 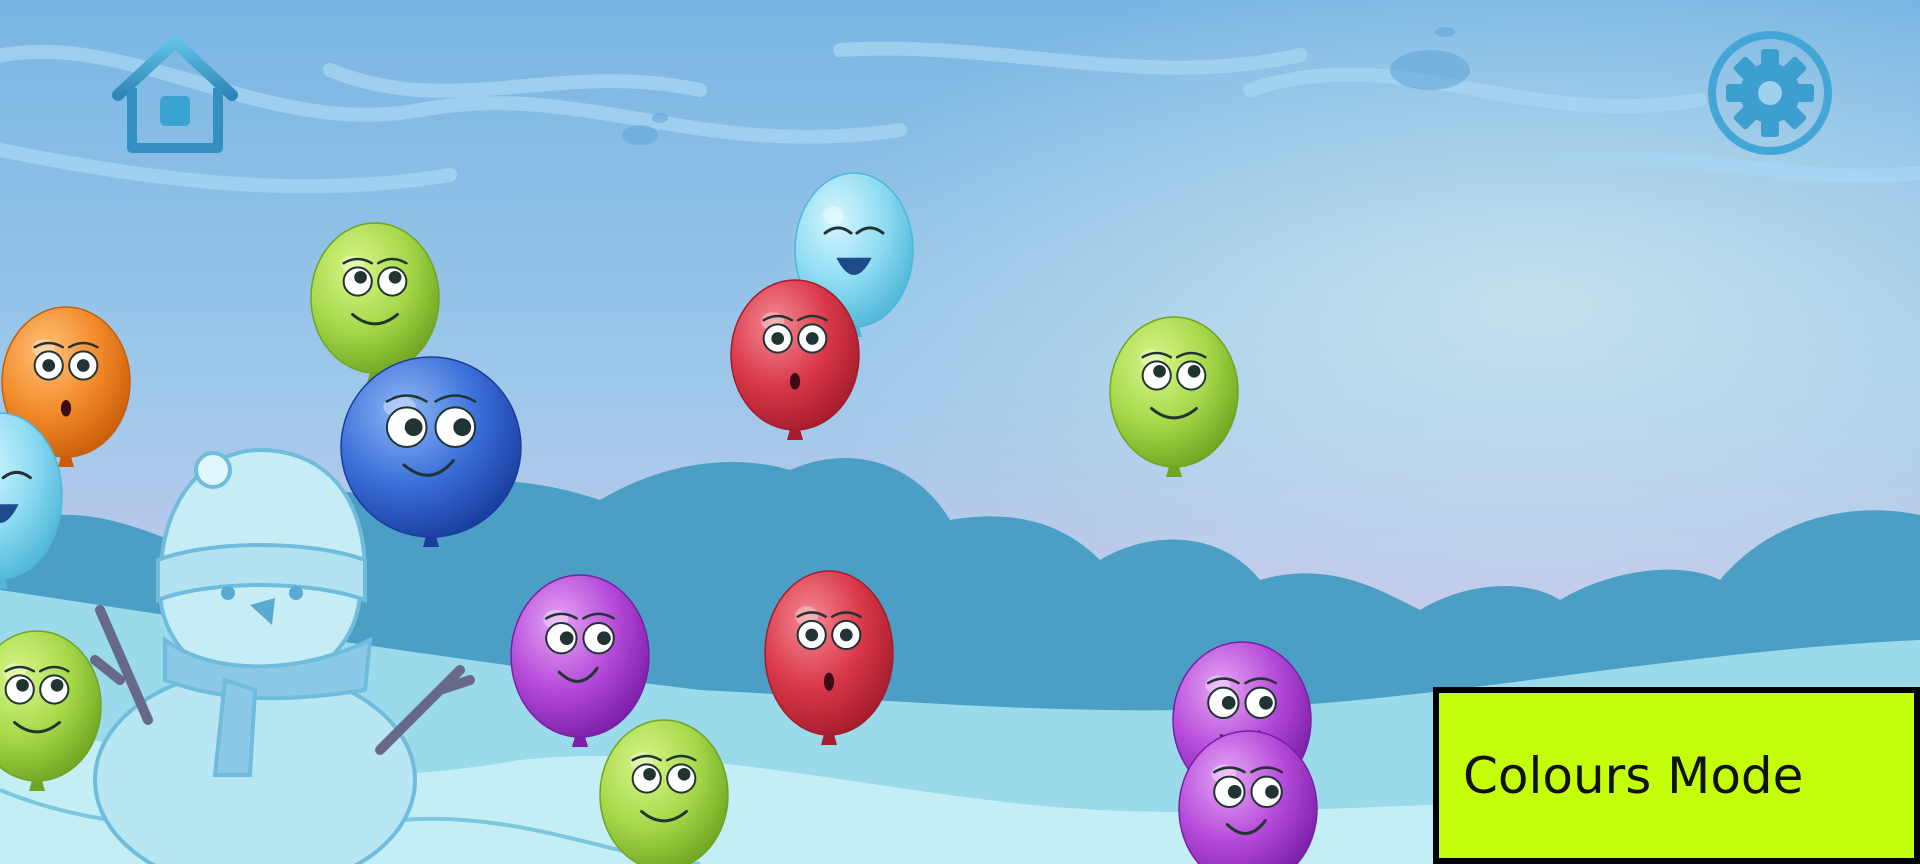 I want to click on settings-button, so click(x=1770, y=93).